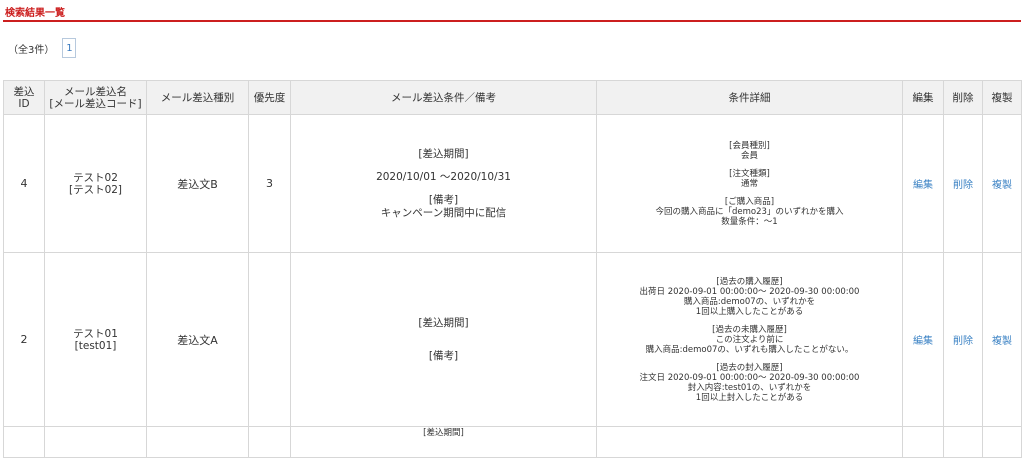 This screenshot has height=458, width=1024. What do you see at coordinates (197, 183) in the screenshot?
I see `cell-type: 差込文B` at bounding box center [197, 183].